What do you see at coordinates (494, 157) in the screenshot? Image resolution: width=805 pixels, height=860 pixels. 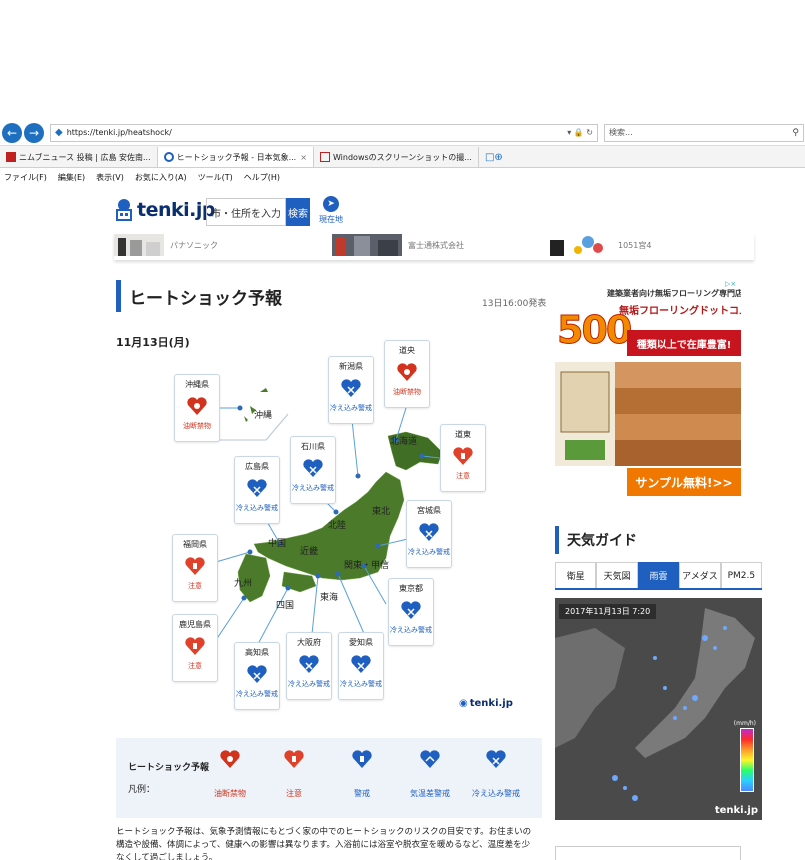 I see `new-tab-button: □⊕` at bounding box center [494, 157].